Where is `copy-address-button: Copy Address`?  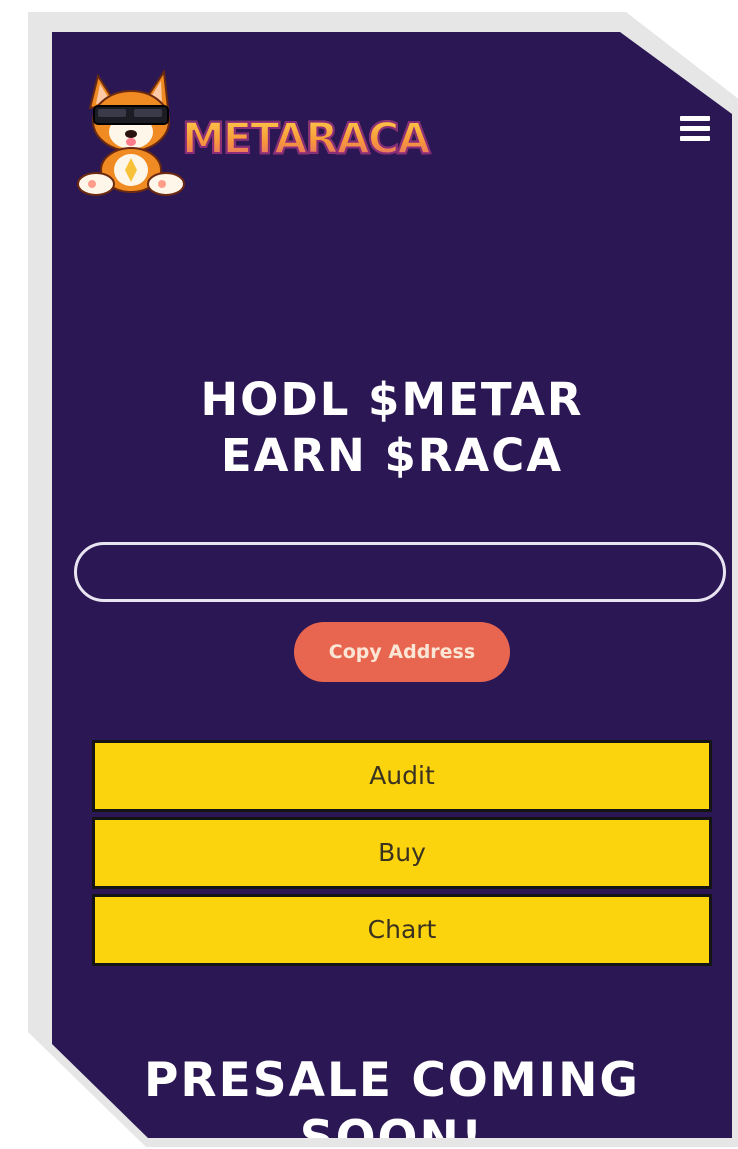 copy-address-button: Copy Address is located at coordinates (402, 652).